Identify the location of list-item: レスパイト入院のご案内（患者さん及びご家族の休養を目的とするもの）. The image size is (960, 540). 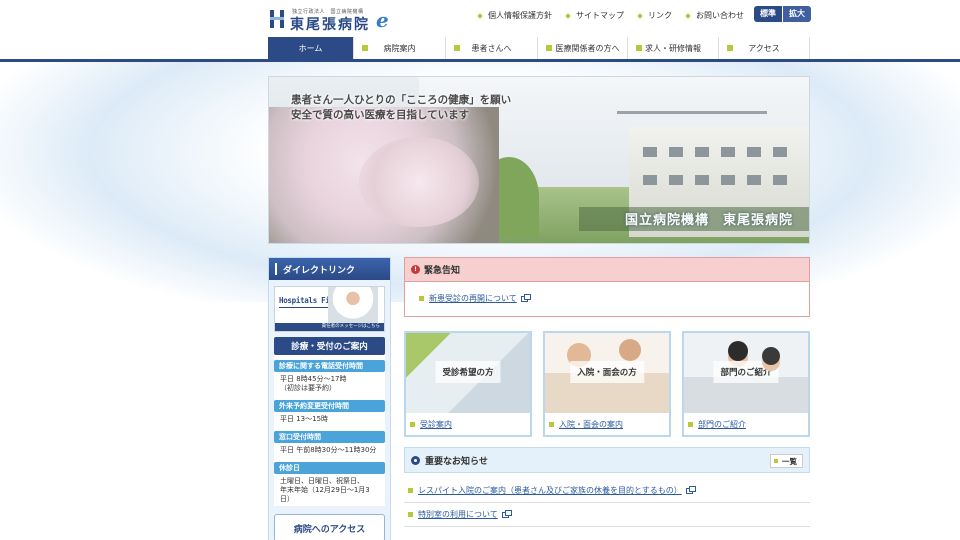
(607, 491).